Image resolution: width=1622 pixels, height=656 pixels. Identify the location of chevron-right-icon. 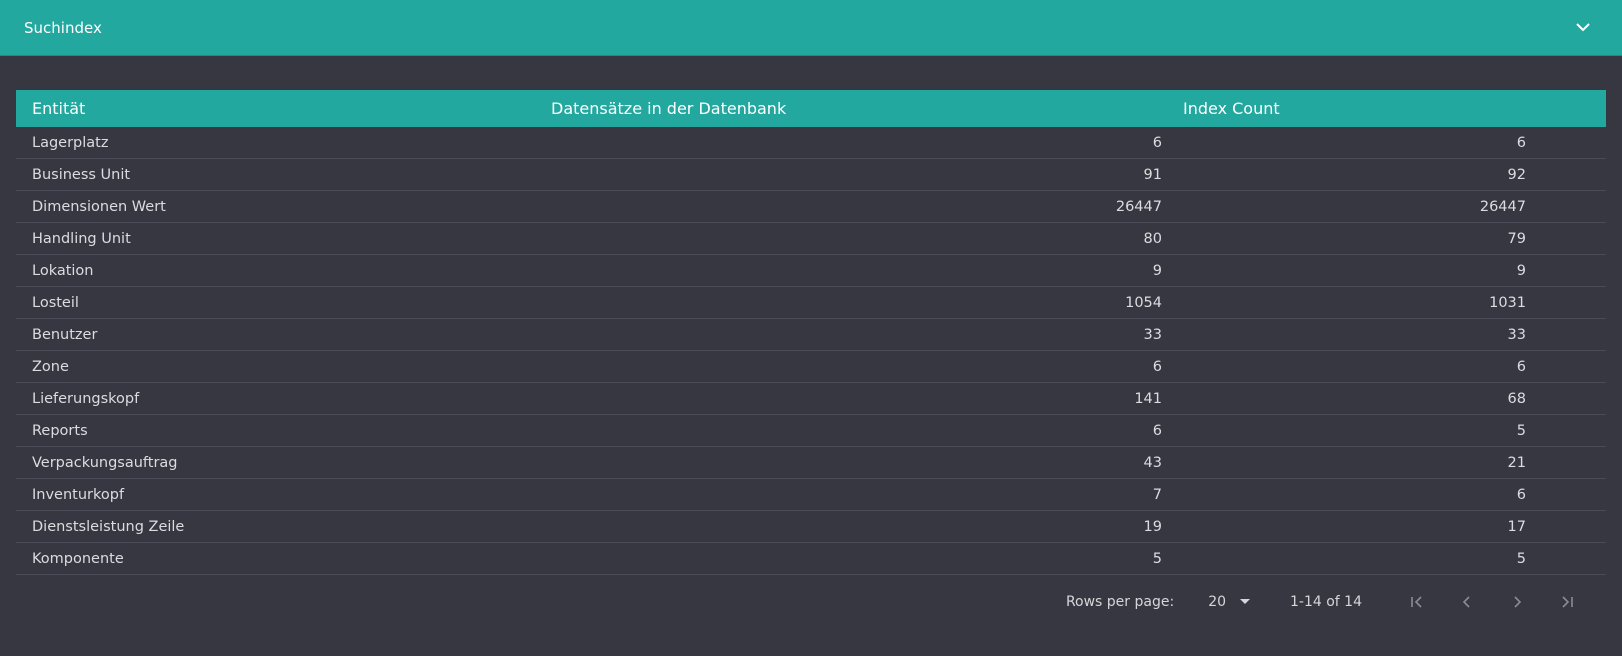
(1518, 602).